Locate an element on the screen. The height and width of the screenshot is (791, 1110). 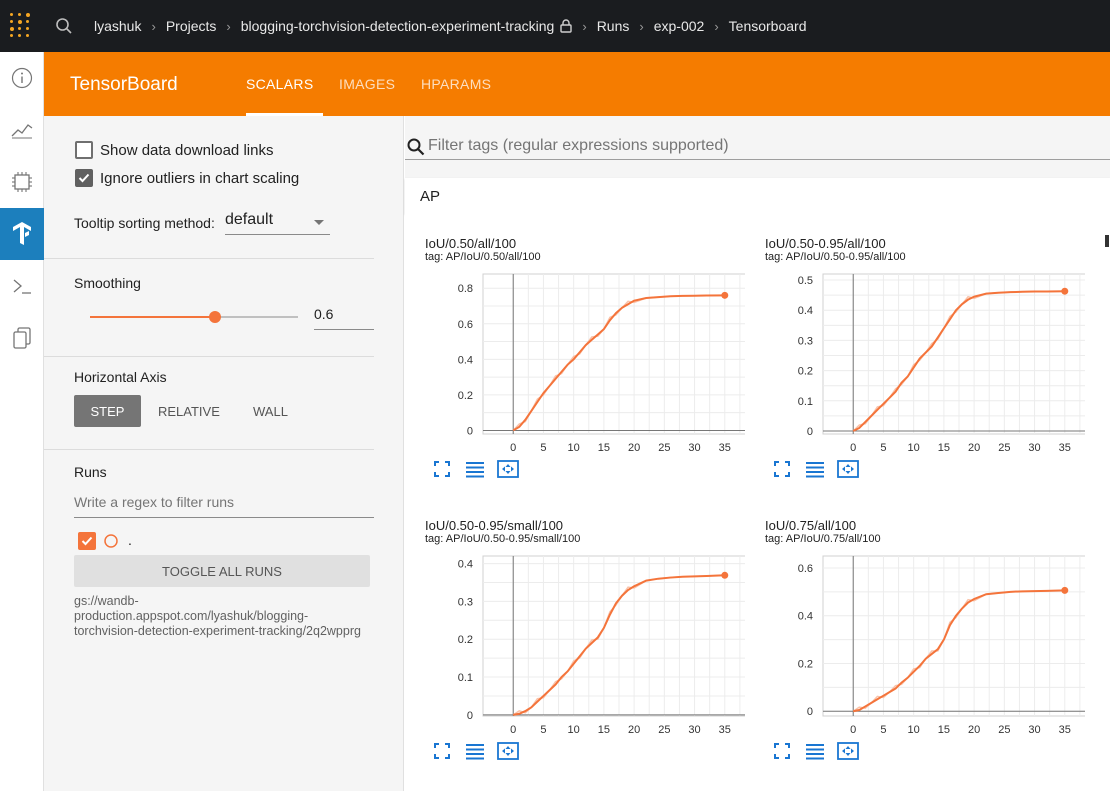
divider is located at coordinates (209, 449).